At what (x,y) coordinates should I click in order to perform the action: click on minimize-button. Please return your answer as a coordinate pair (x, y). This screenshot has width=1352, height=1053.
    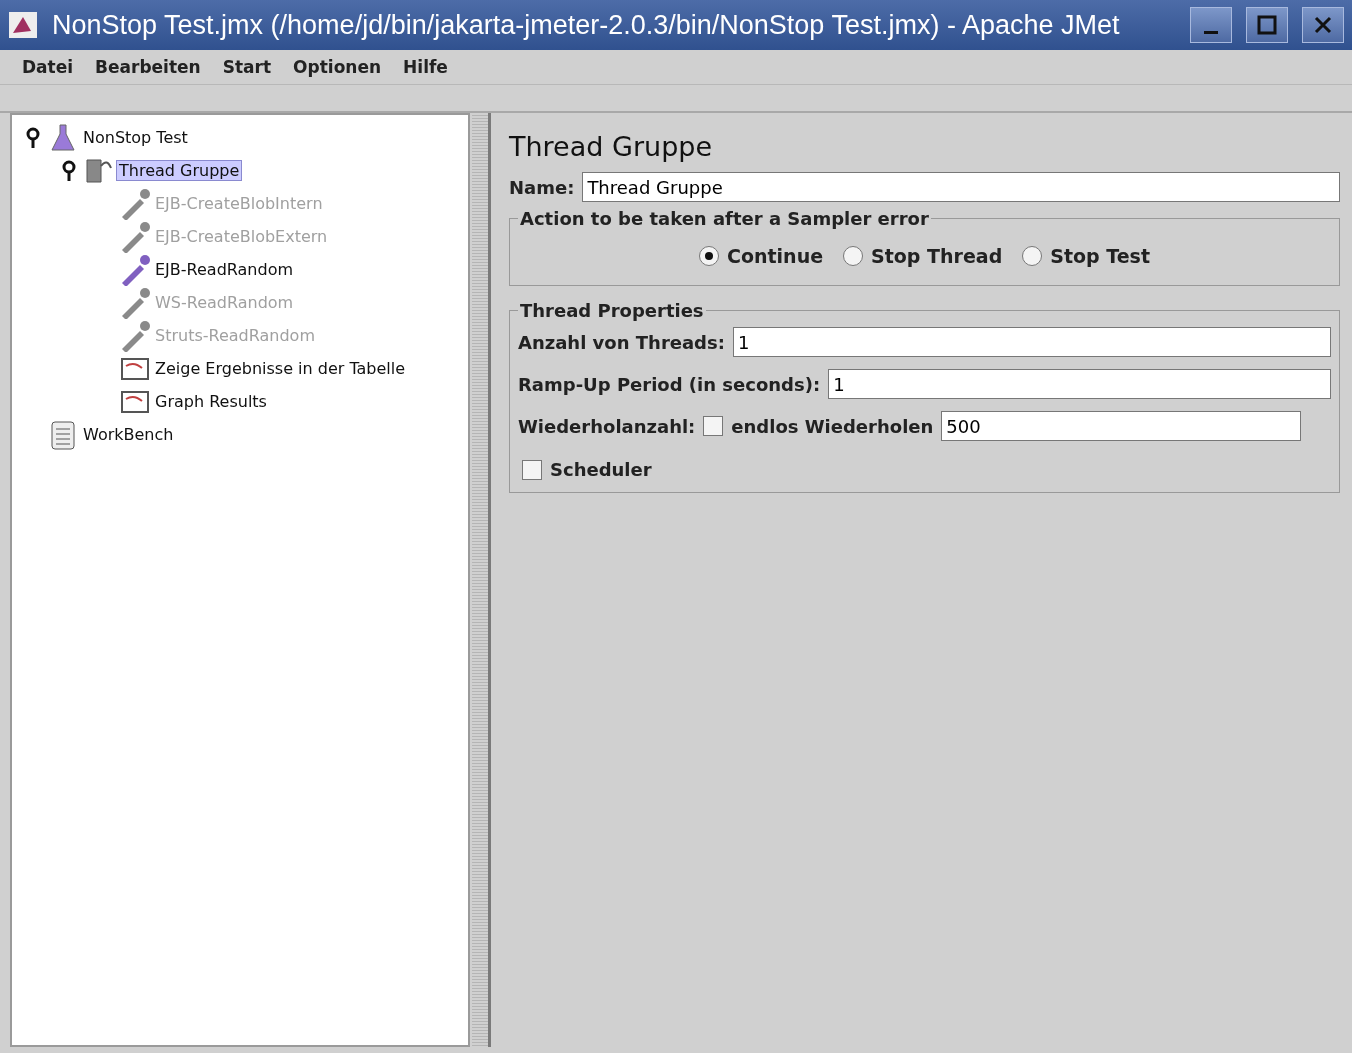
    Looking at the image, I should click on (1211, 25).